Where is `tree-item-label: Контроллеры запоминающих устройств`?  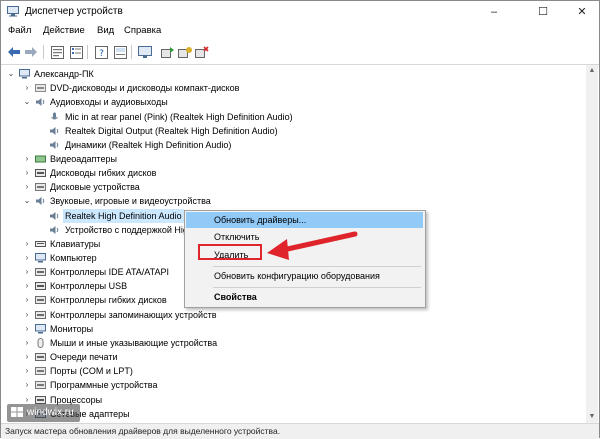
tree-item-label: Контроллеры запоминающих устройств is located at coordinates (133, 315).